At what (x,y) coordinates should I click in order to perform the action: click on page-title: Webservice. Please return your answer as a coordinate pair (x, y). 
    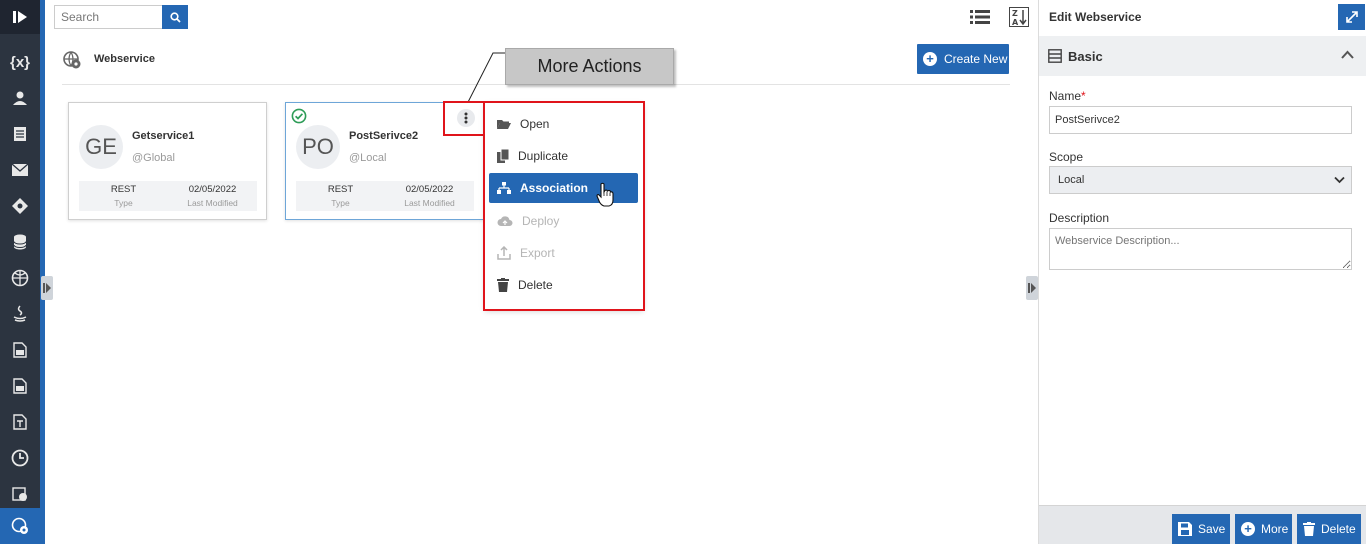
    Looking at the image, I should click on (124, 59).